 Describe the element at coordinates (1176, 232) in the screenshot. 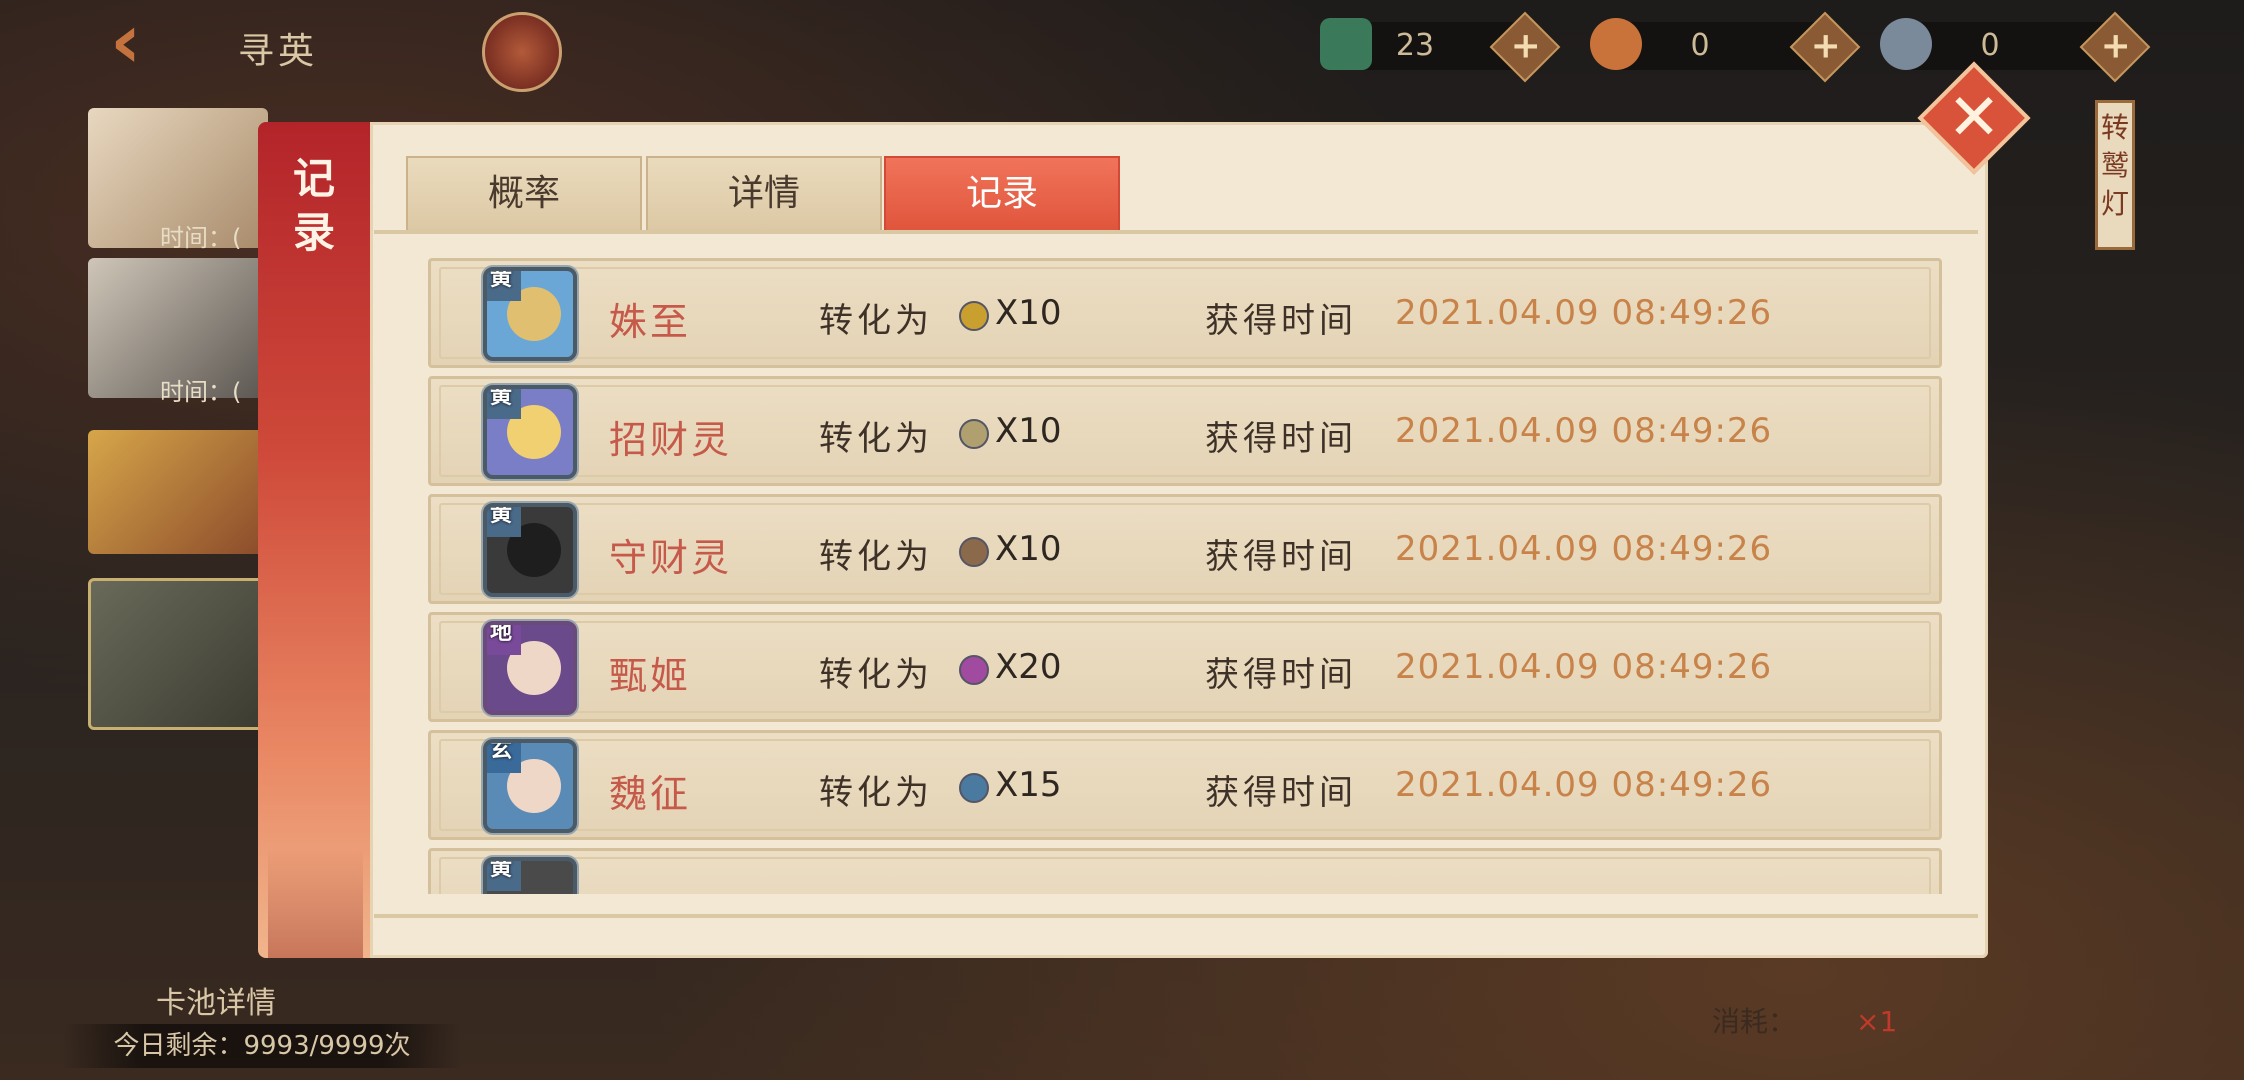

I see `tab-divider` at that location.